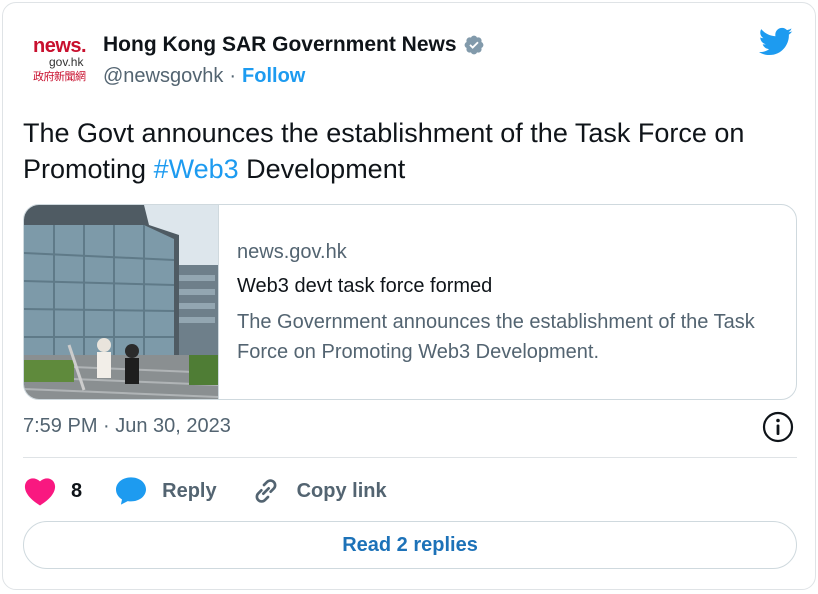 This screenshot has height=594, width=818. I want to click on reply-label: Reply, so click(189, 490).